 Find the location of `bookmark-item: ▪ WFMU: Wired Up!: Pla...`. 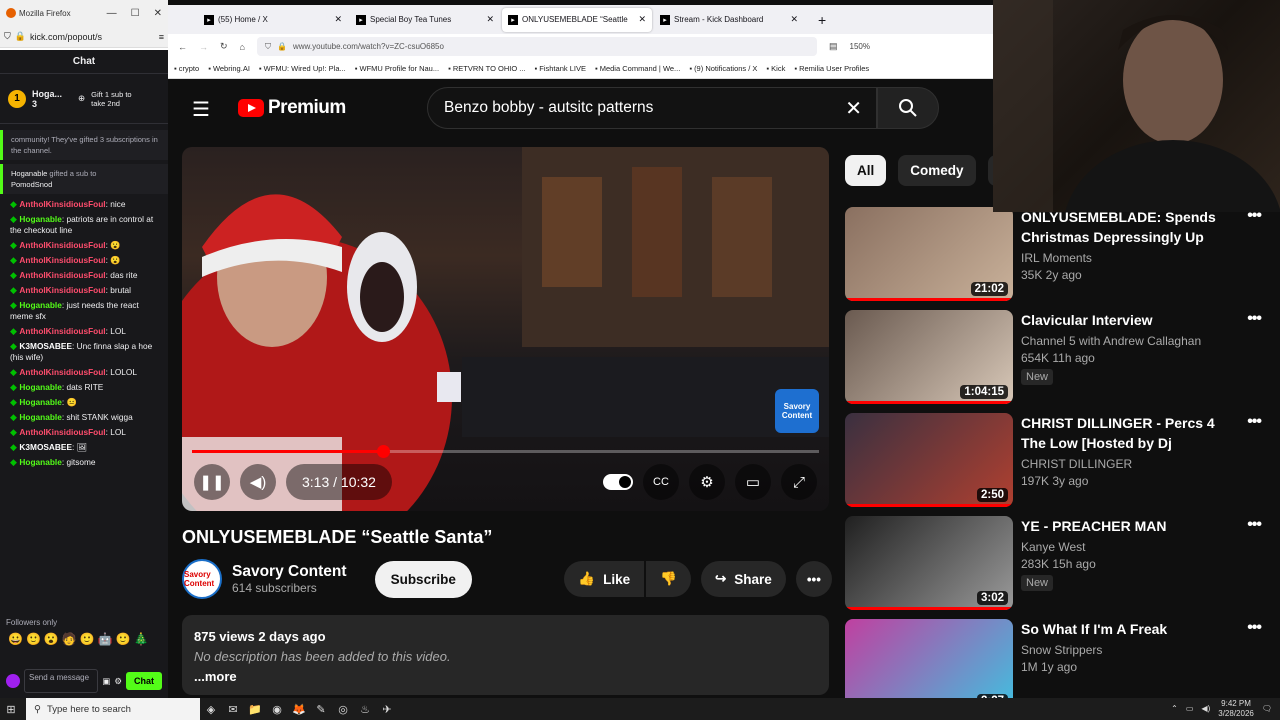

bookmark-item: ▪ WFMU: Wired Up!: Pla... is located at coordinates (302, 68).